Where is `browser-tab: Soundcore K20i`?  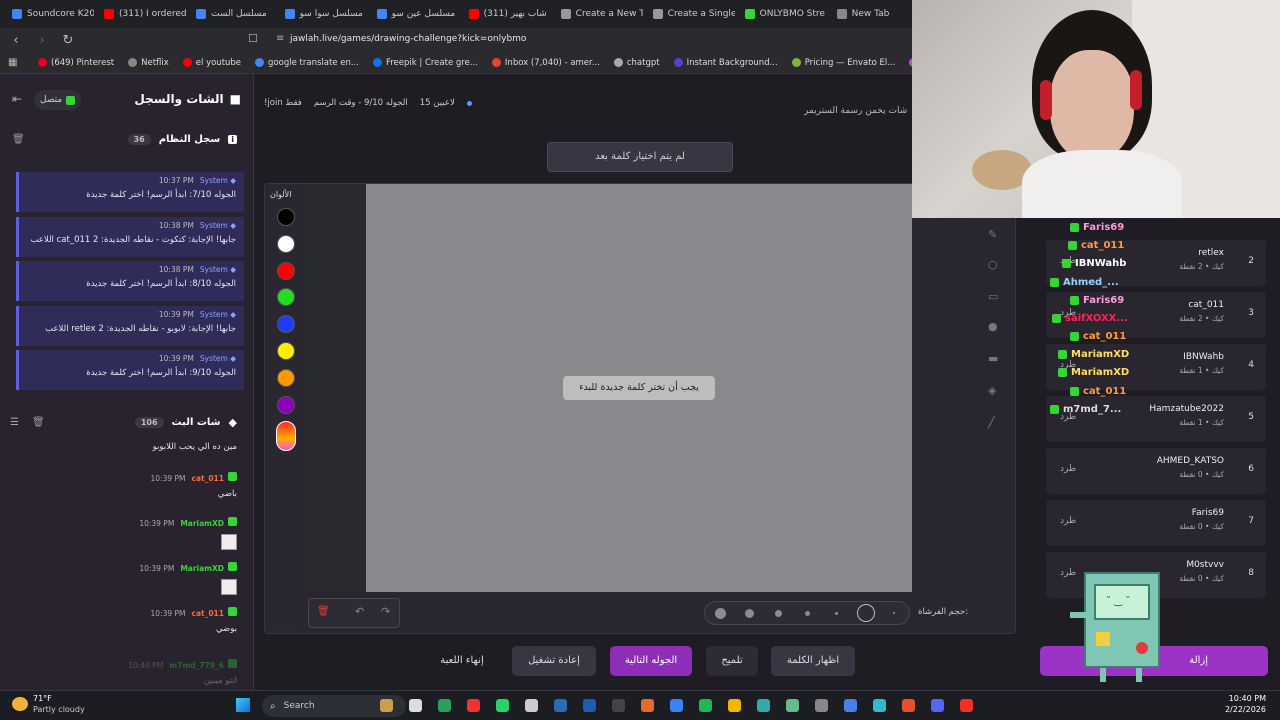
browser-tab: Soundcore K20i is located at coordinates (49, 14).